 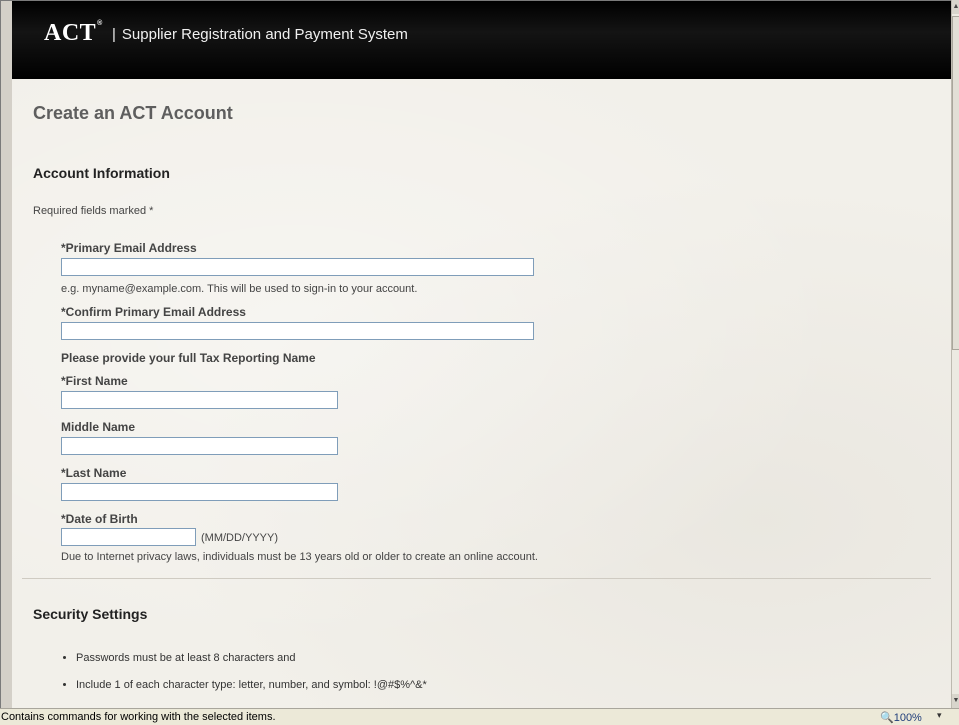 I want to click on logo-text: ACT, so click(x=70, y=33).